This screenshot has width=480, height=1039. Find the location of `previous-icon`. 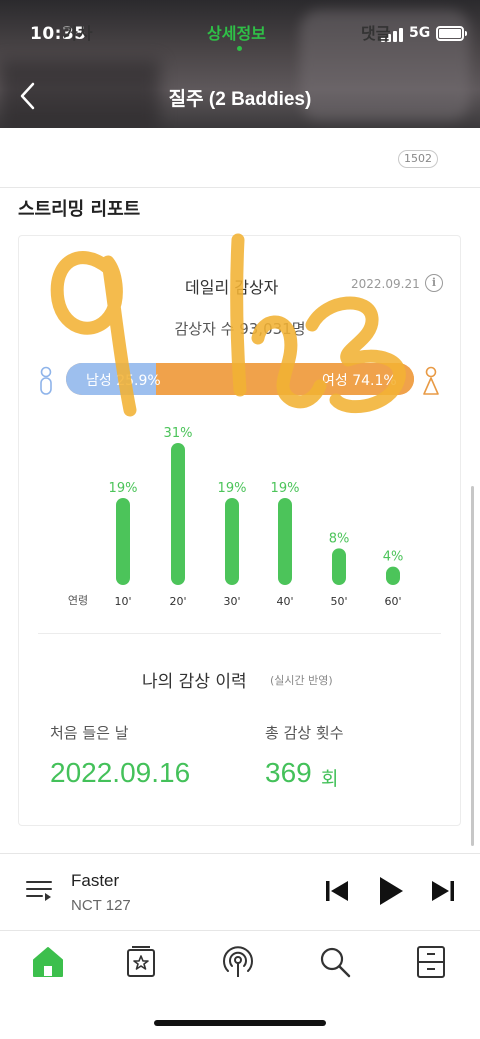

previous-icon is located at coordinates (337, 891).